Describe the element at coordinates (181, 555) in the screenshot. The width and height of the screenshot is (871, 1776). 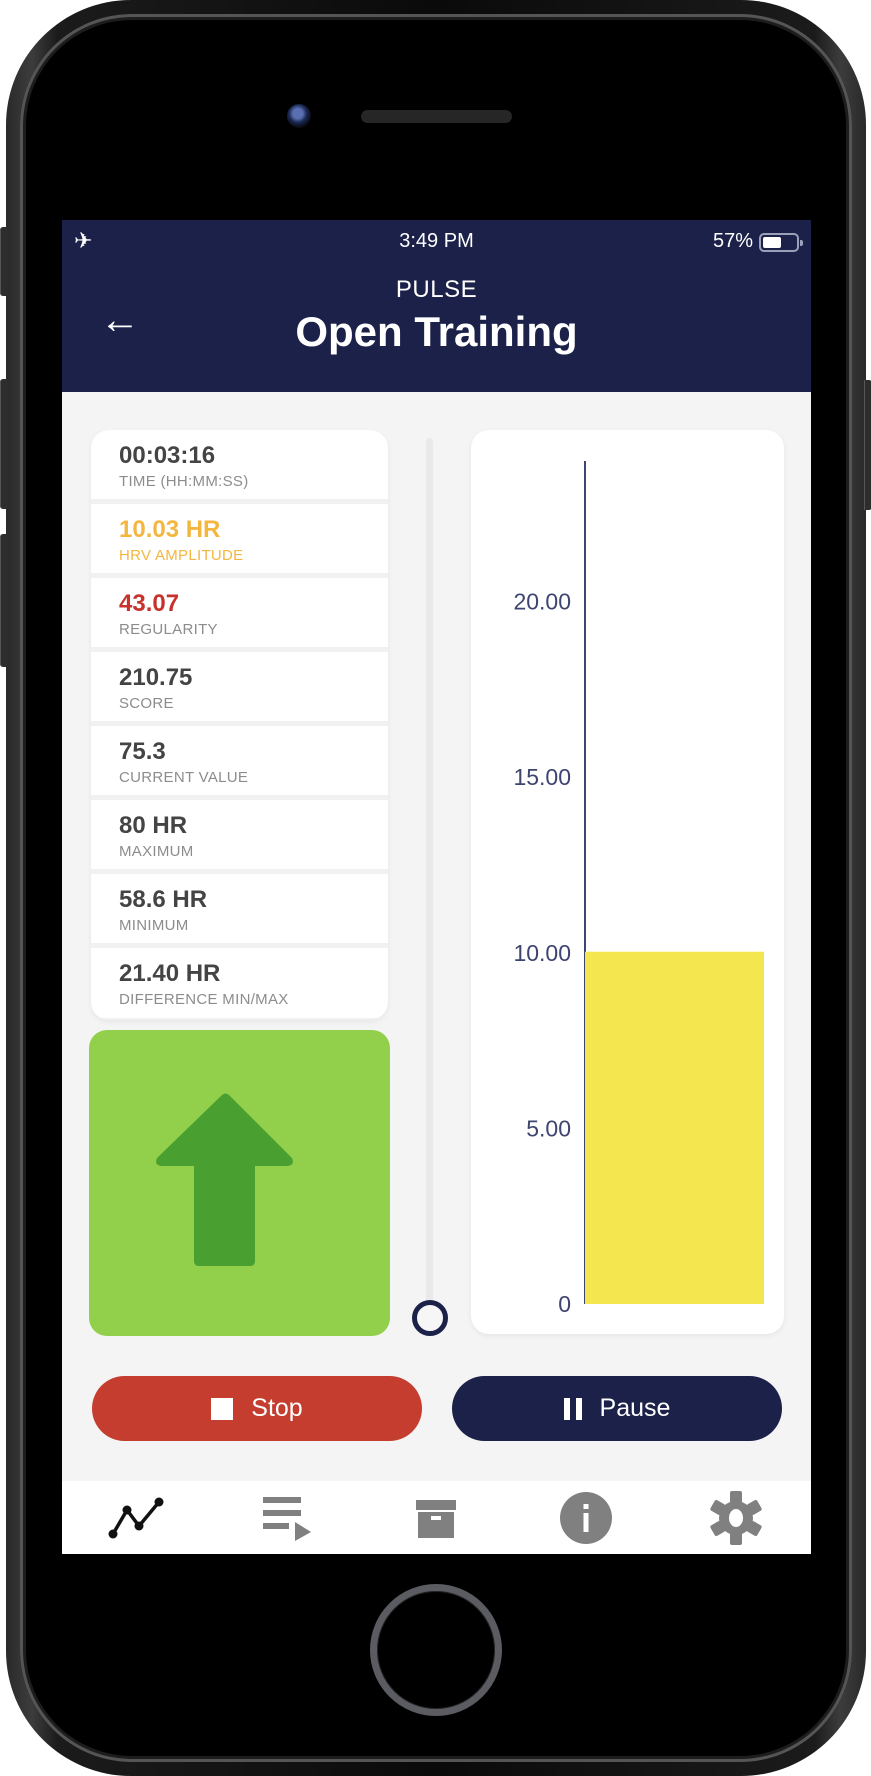
I see `stat-label: HRV AMPLITUDE` at that location.